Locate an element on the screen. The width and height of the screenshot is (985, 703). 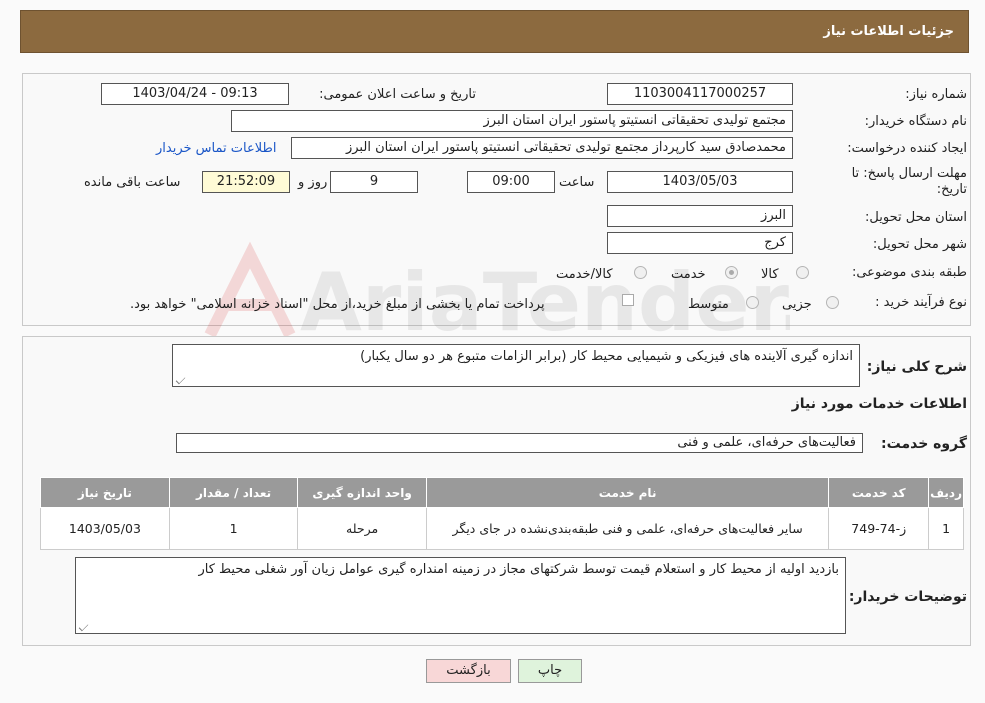
category-option-goods: کالا is located at coordinates (770, 274).